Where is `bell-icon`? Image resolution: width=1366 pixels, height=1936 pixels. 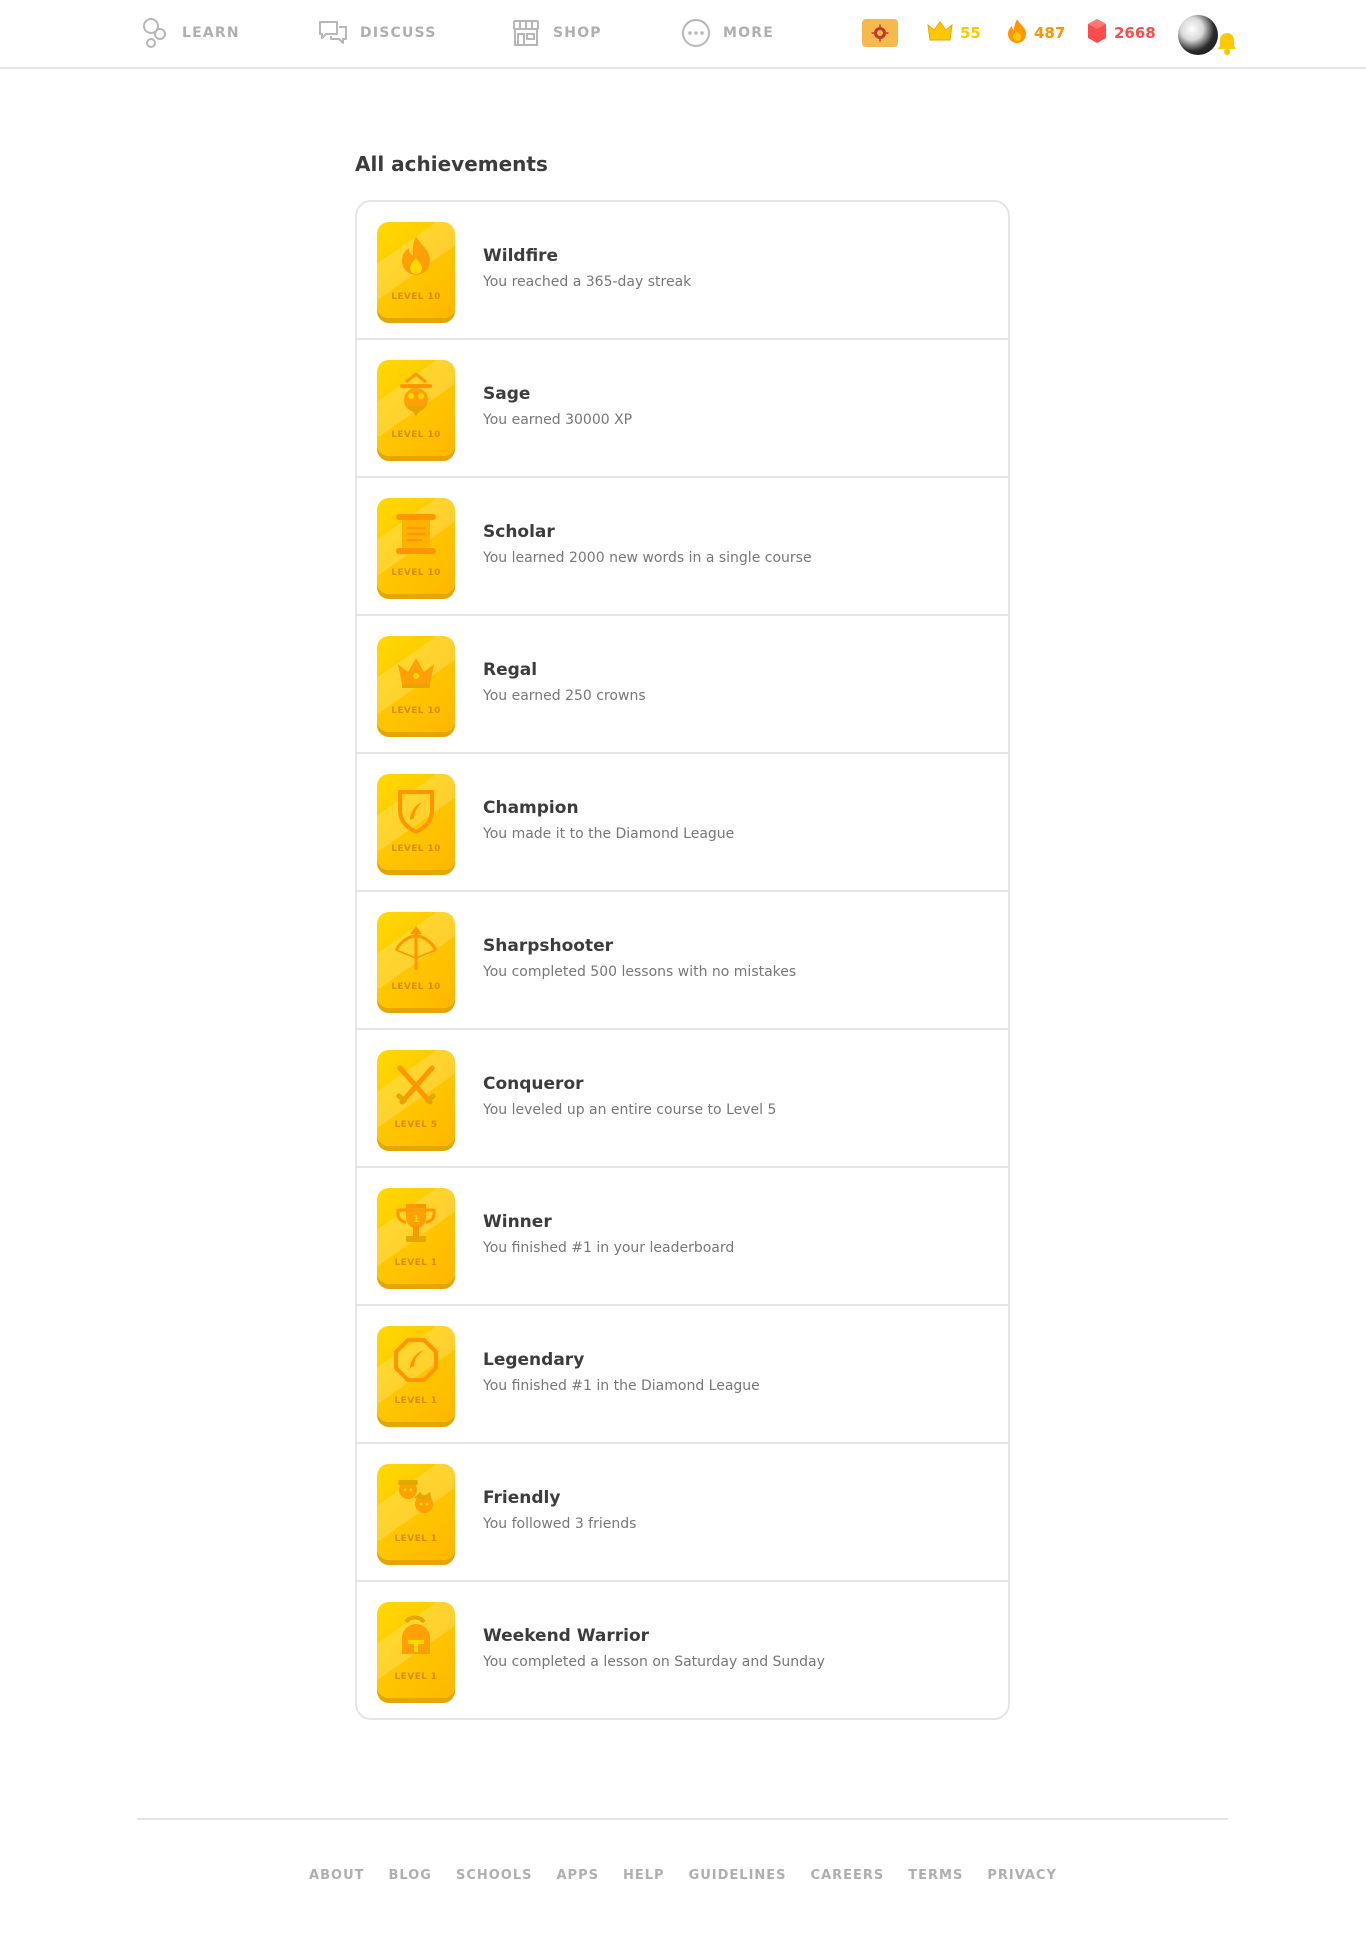
bell-icon is located at coordinates (1227, 43).